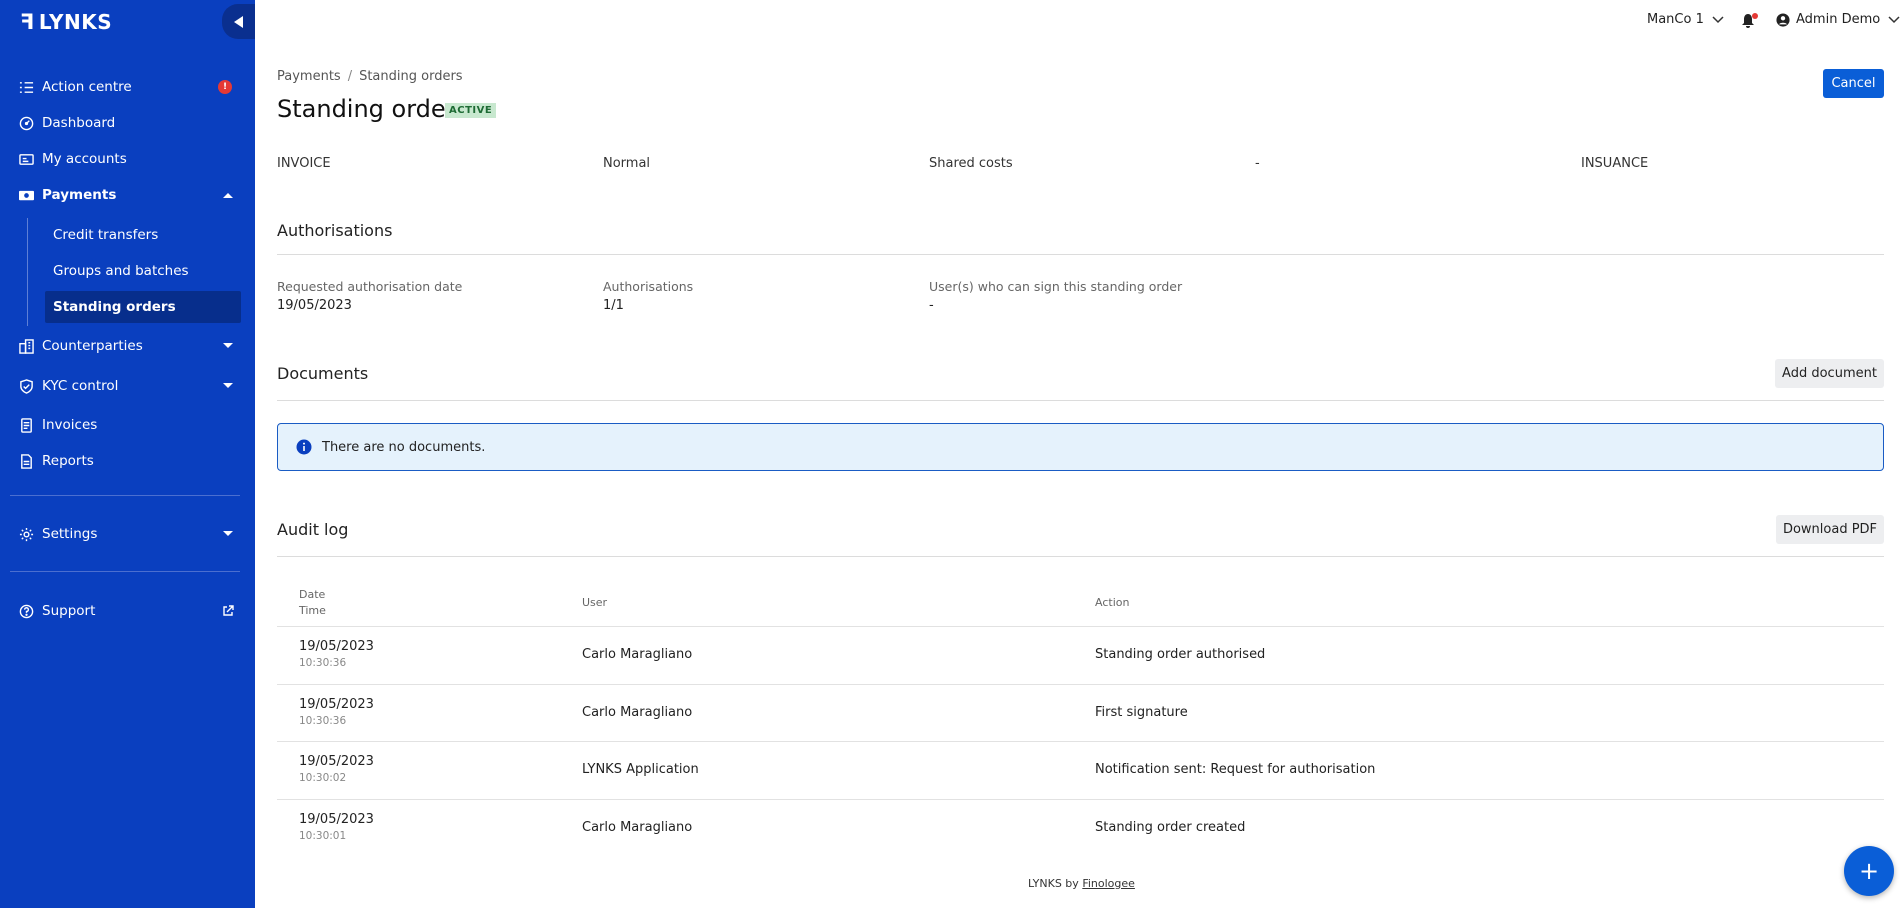 This screenshot has height=908, width=1901. I want to click on breadcrumb: Payments / Standing orders, so click(370, 76).